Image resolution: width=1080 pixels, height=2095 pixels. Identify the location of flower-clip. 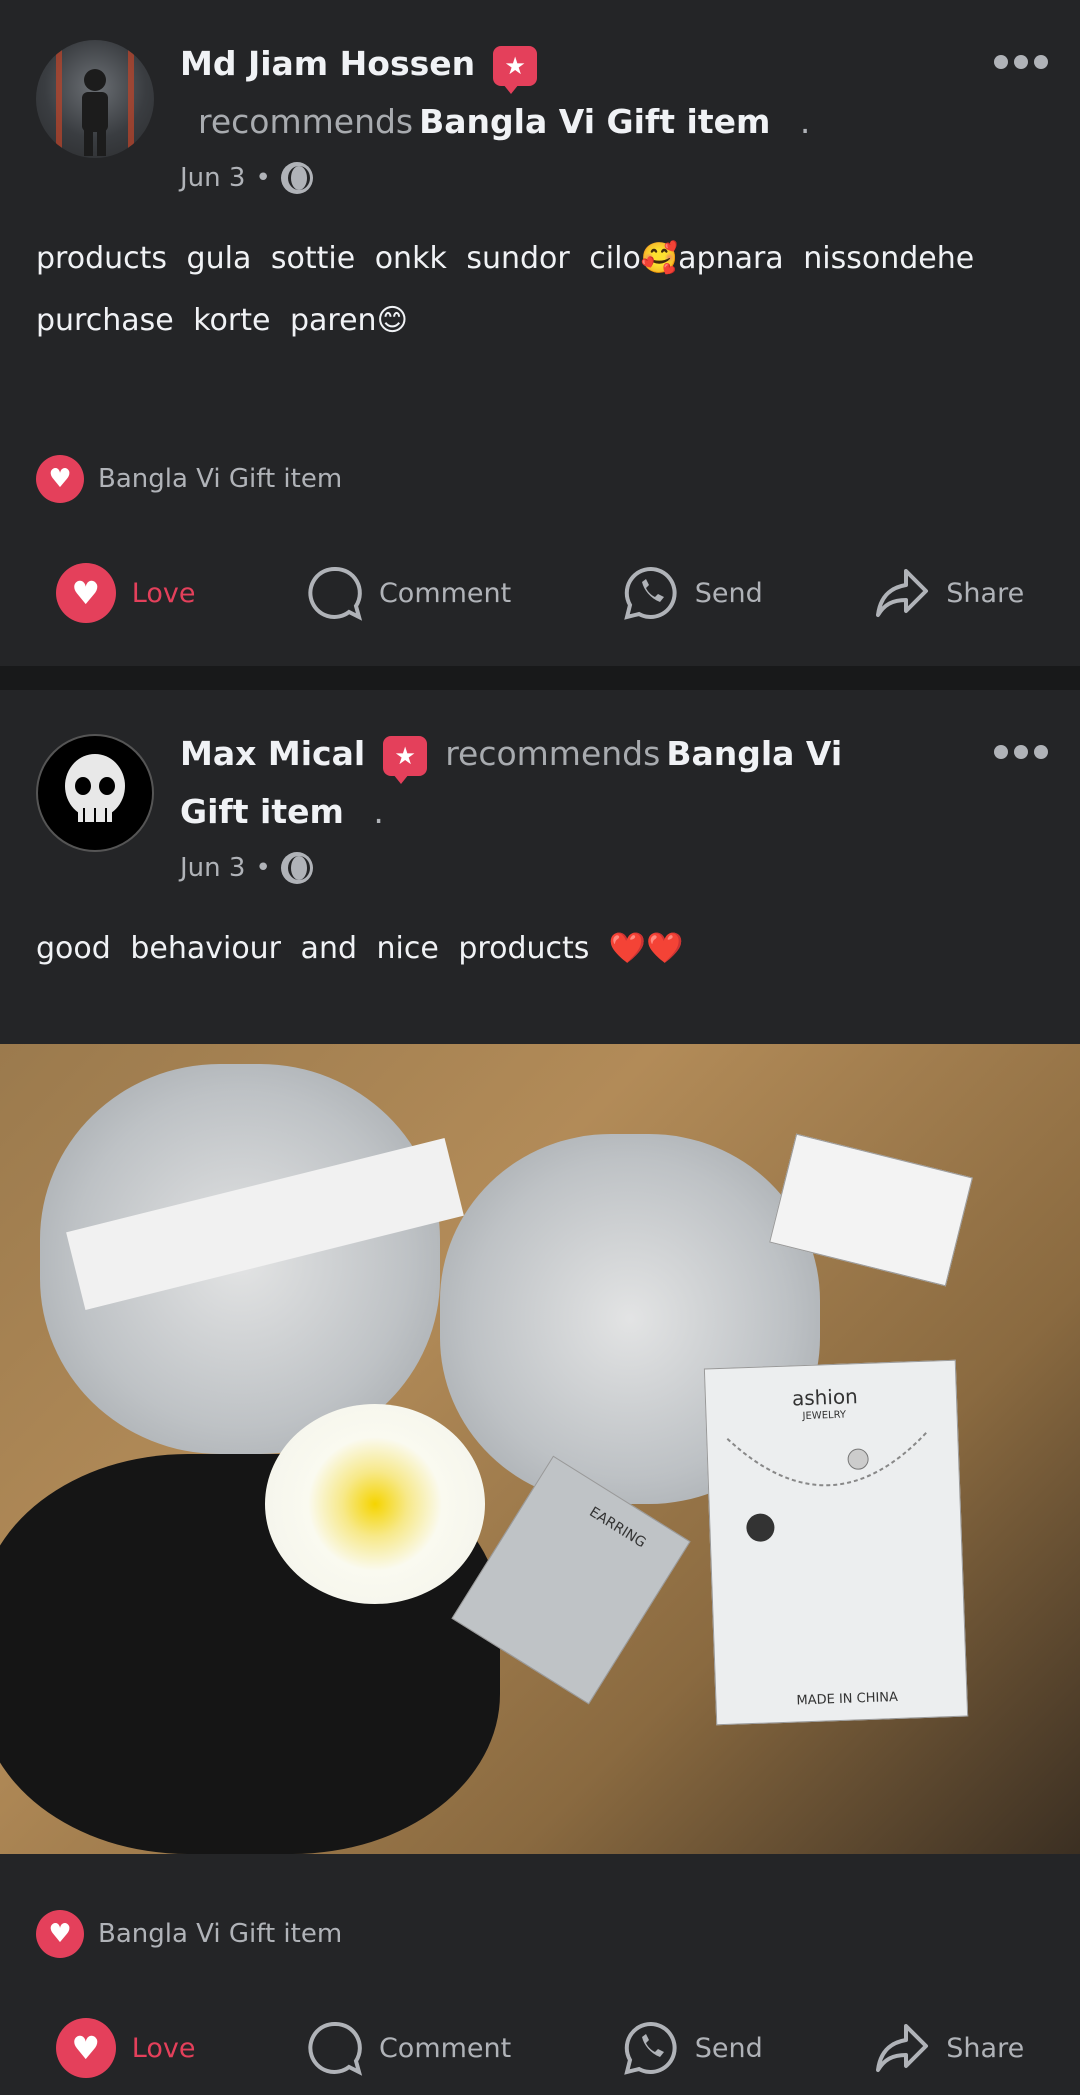
(375, 1504).